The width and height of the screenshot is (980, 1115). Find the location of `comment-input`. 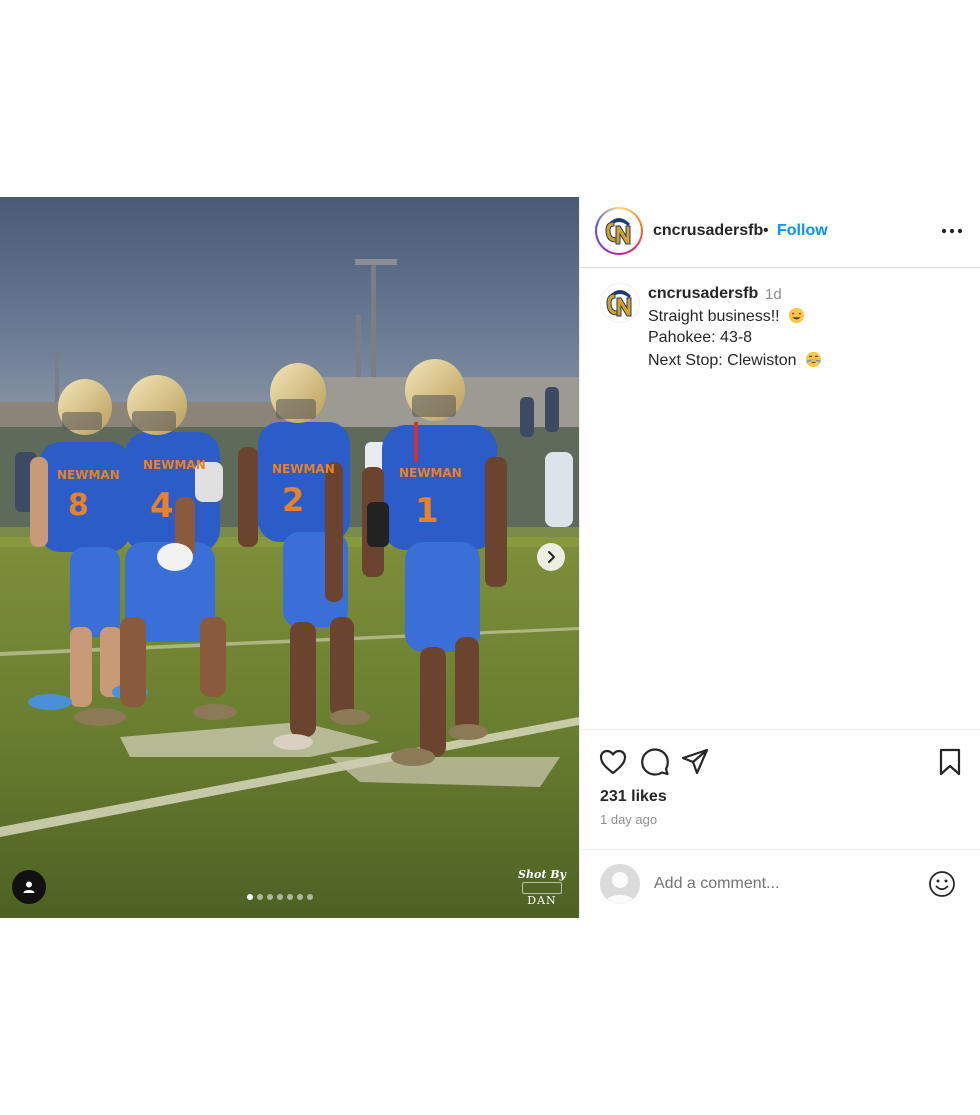

comment-input is located at coordinates (784, 884).